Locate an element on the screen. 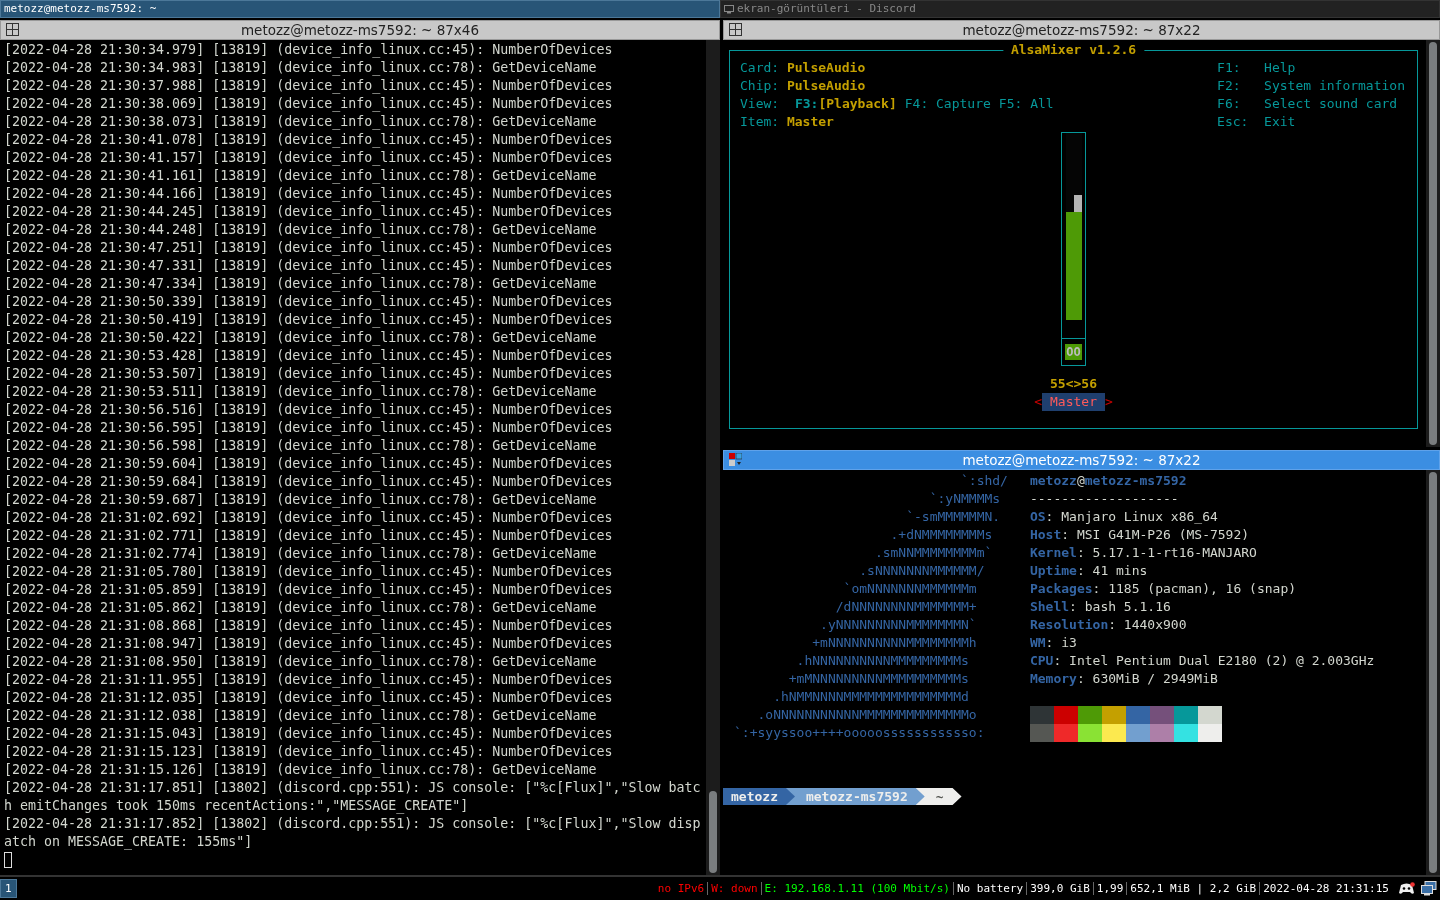 The width and height of the screenshot is (1440, 900). ascii-logo-line: .hNMMNNNNMMMMMMMMMMMMMMMd is located at coordinates (871, 697).